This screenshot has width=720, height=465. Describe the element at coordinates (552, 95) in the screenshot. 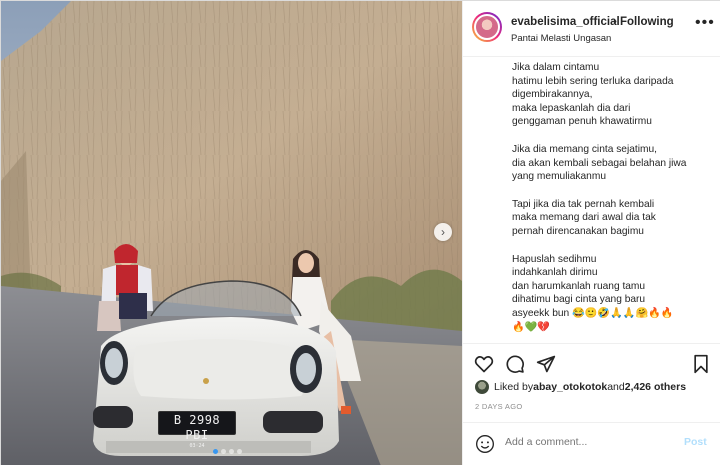

I see `caption-line: digembirakannya,` at that location.